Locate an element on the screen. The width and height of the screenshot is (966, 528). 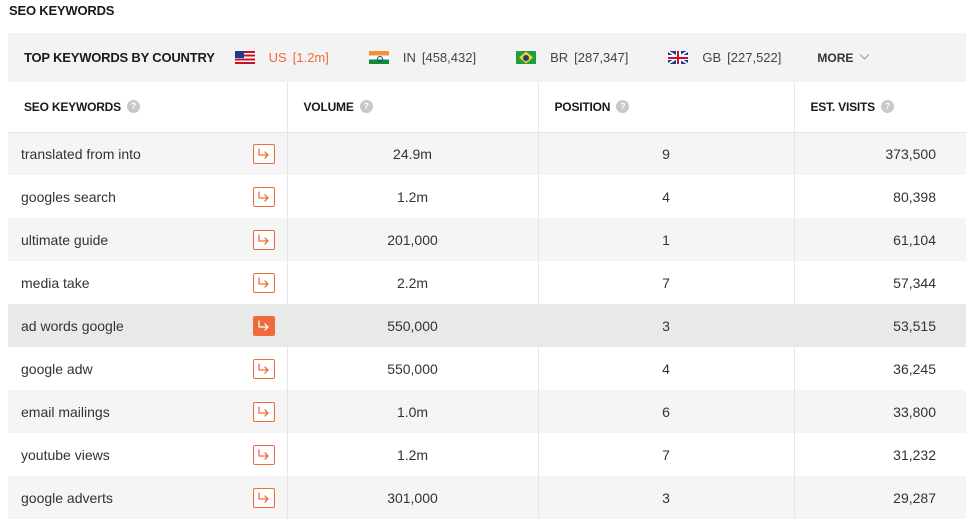
est-visits-cell: 29,287 is located at coordinates (880, 497).